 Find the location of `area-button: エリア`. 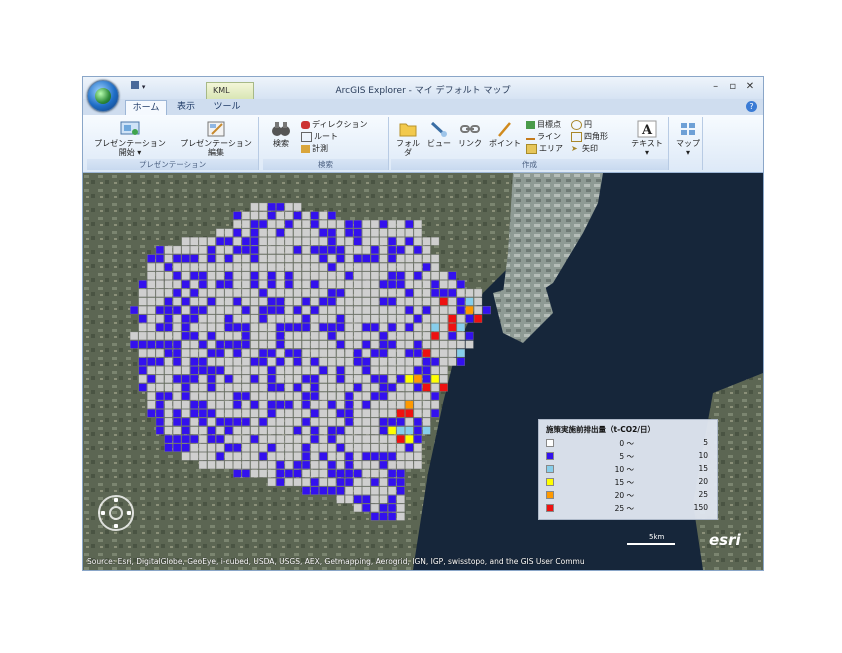

area-button: エリア is located at coordinates (544, 149).